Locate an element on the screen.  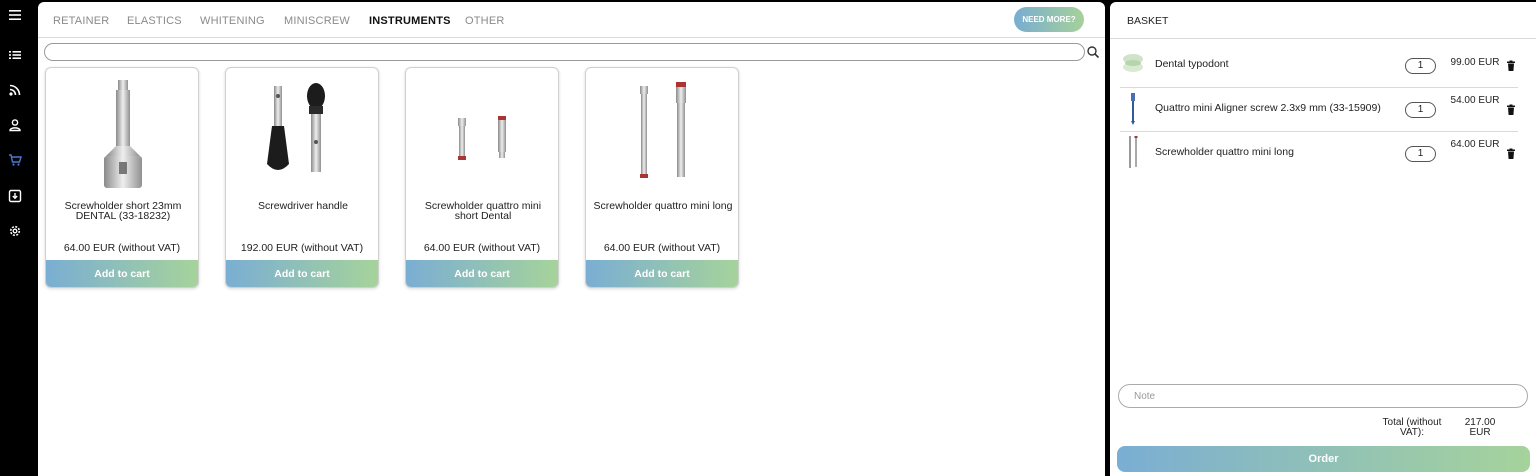
total-label: Total (without VAT): is located at coordinates (1412, 427).